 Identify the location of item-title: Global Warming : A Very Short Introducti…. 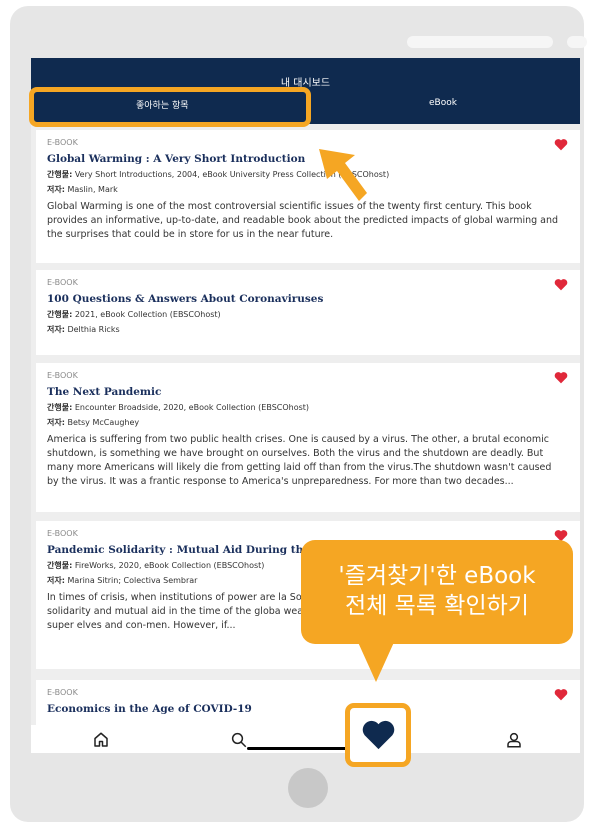
(313, 159).